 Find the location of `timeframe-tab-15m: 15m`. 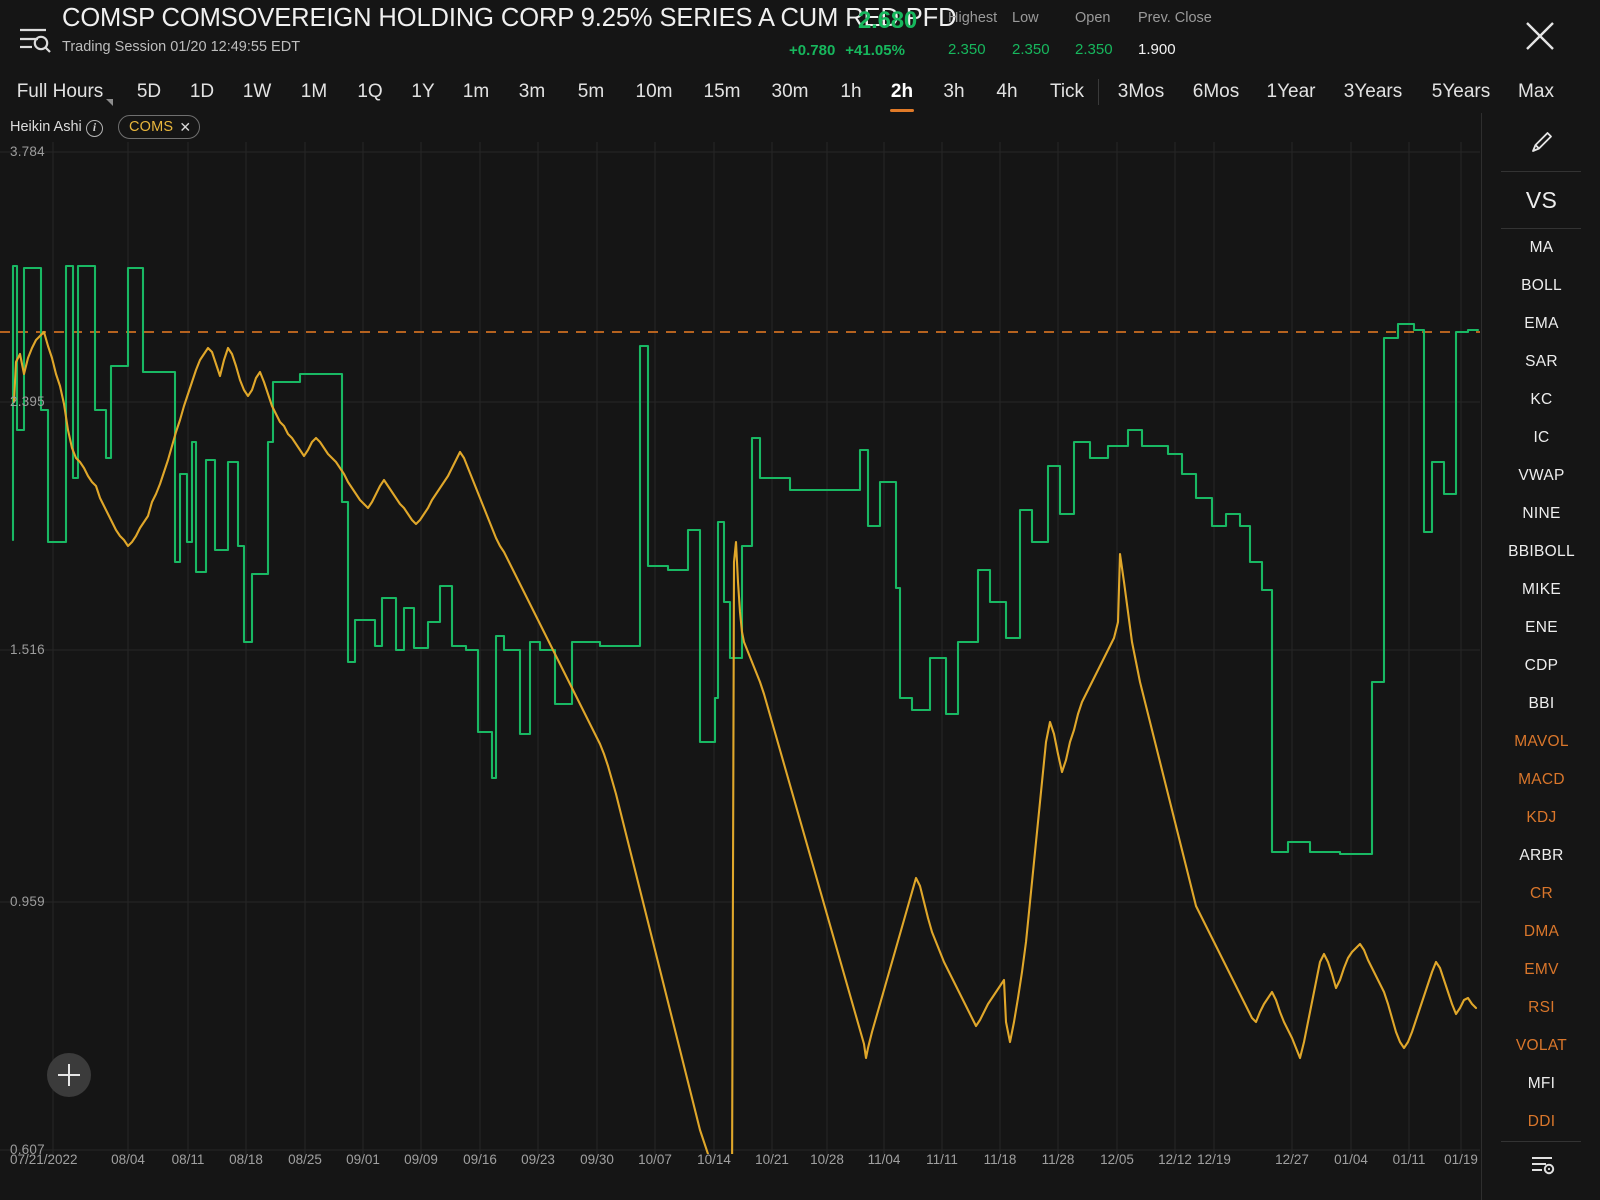

timeframe-tab-15m: 15m is located at coordinates (722, 91).